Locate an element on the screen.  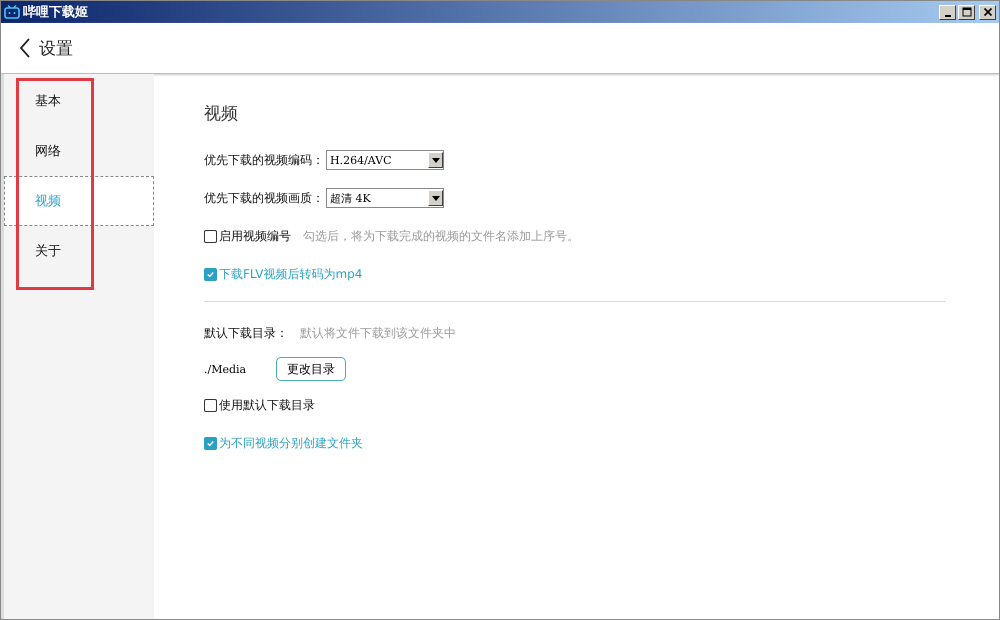
page-title: 设置 is located at coordinates (56, 49).